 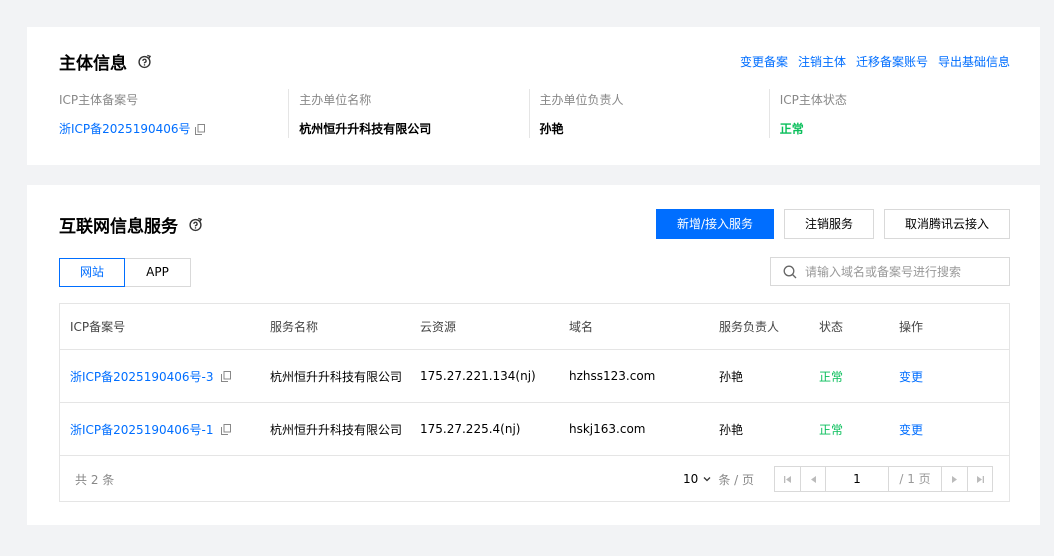 I want to click on search-icon, so click(x=790, y=271).